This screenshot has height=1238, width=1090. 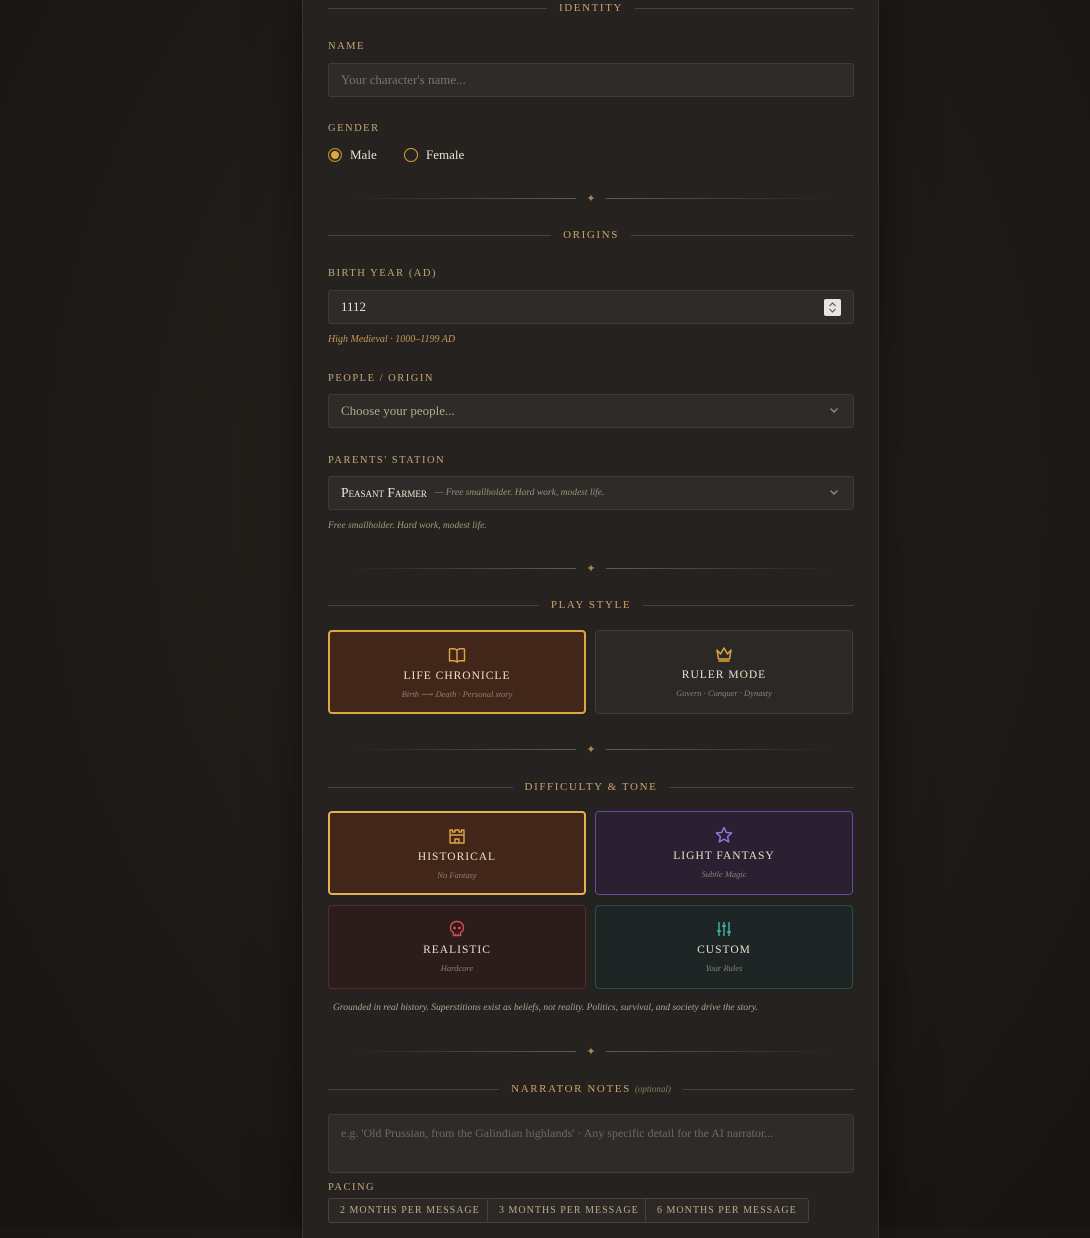 I want to click on card-subtitle: Birth ⟶ Death · Personal story, so click(x=457, y=694).